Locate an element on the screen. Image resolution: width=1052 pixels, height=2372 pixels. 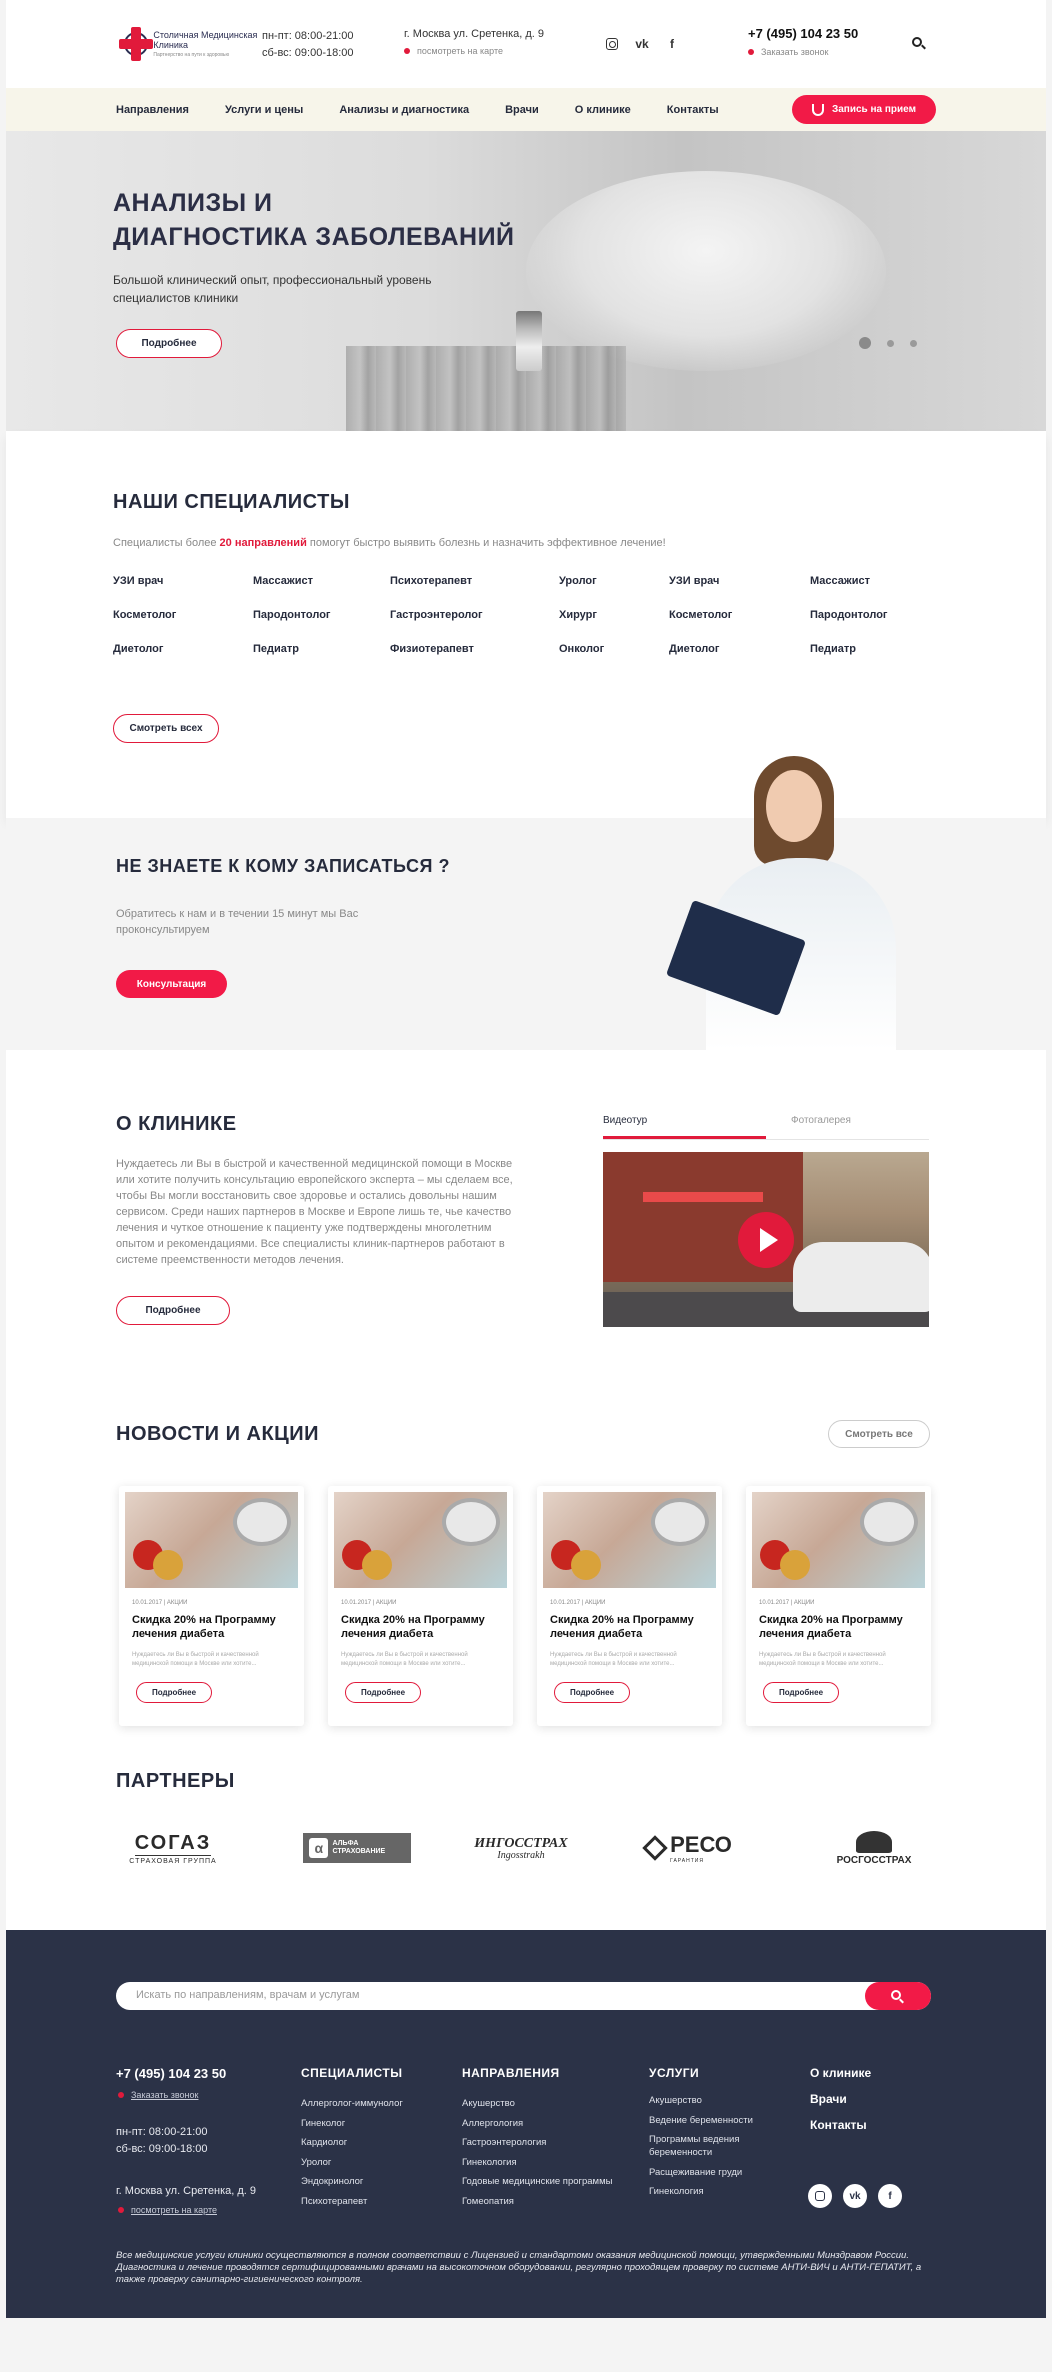
nav-item-contacts: Контакты is located at coordinates (693, 110).